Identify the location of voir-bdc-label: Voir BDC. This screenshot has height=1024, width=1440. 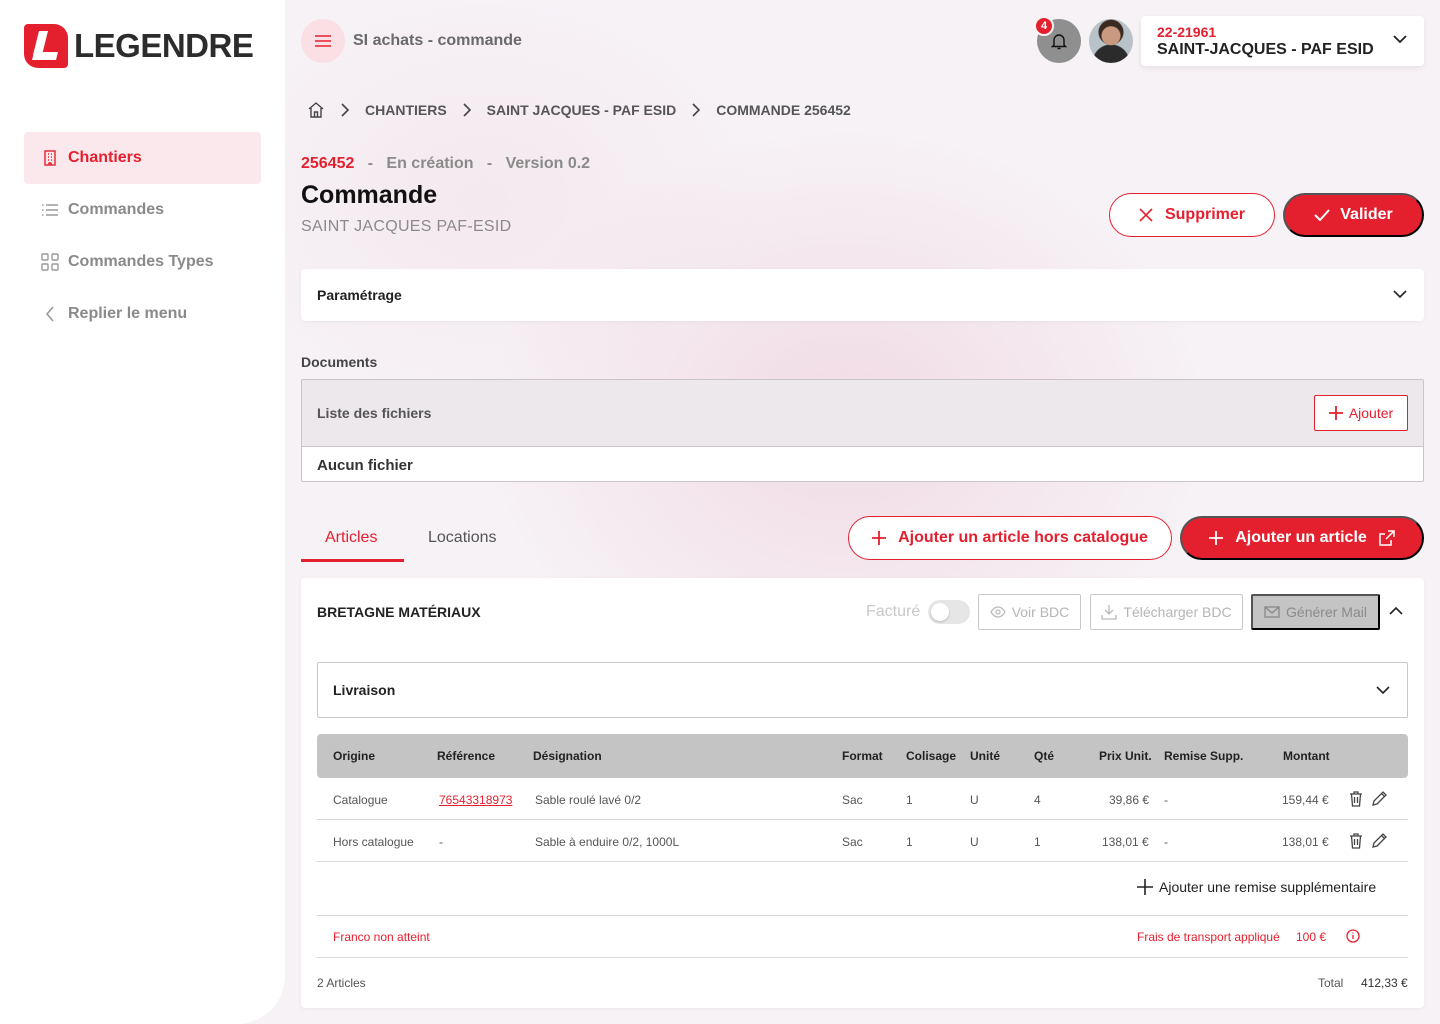
(1040, 612).